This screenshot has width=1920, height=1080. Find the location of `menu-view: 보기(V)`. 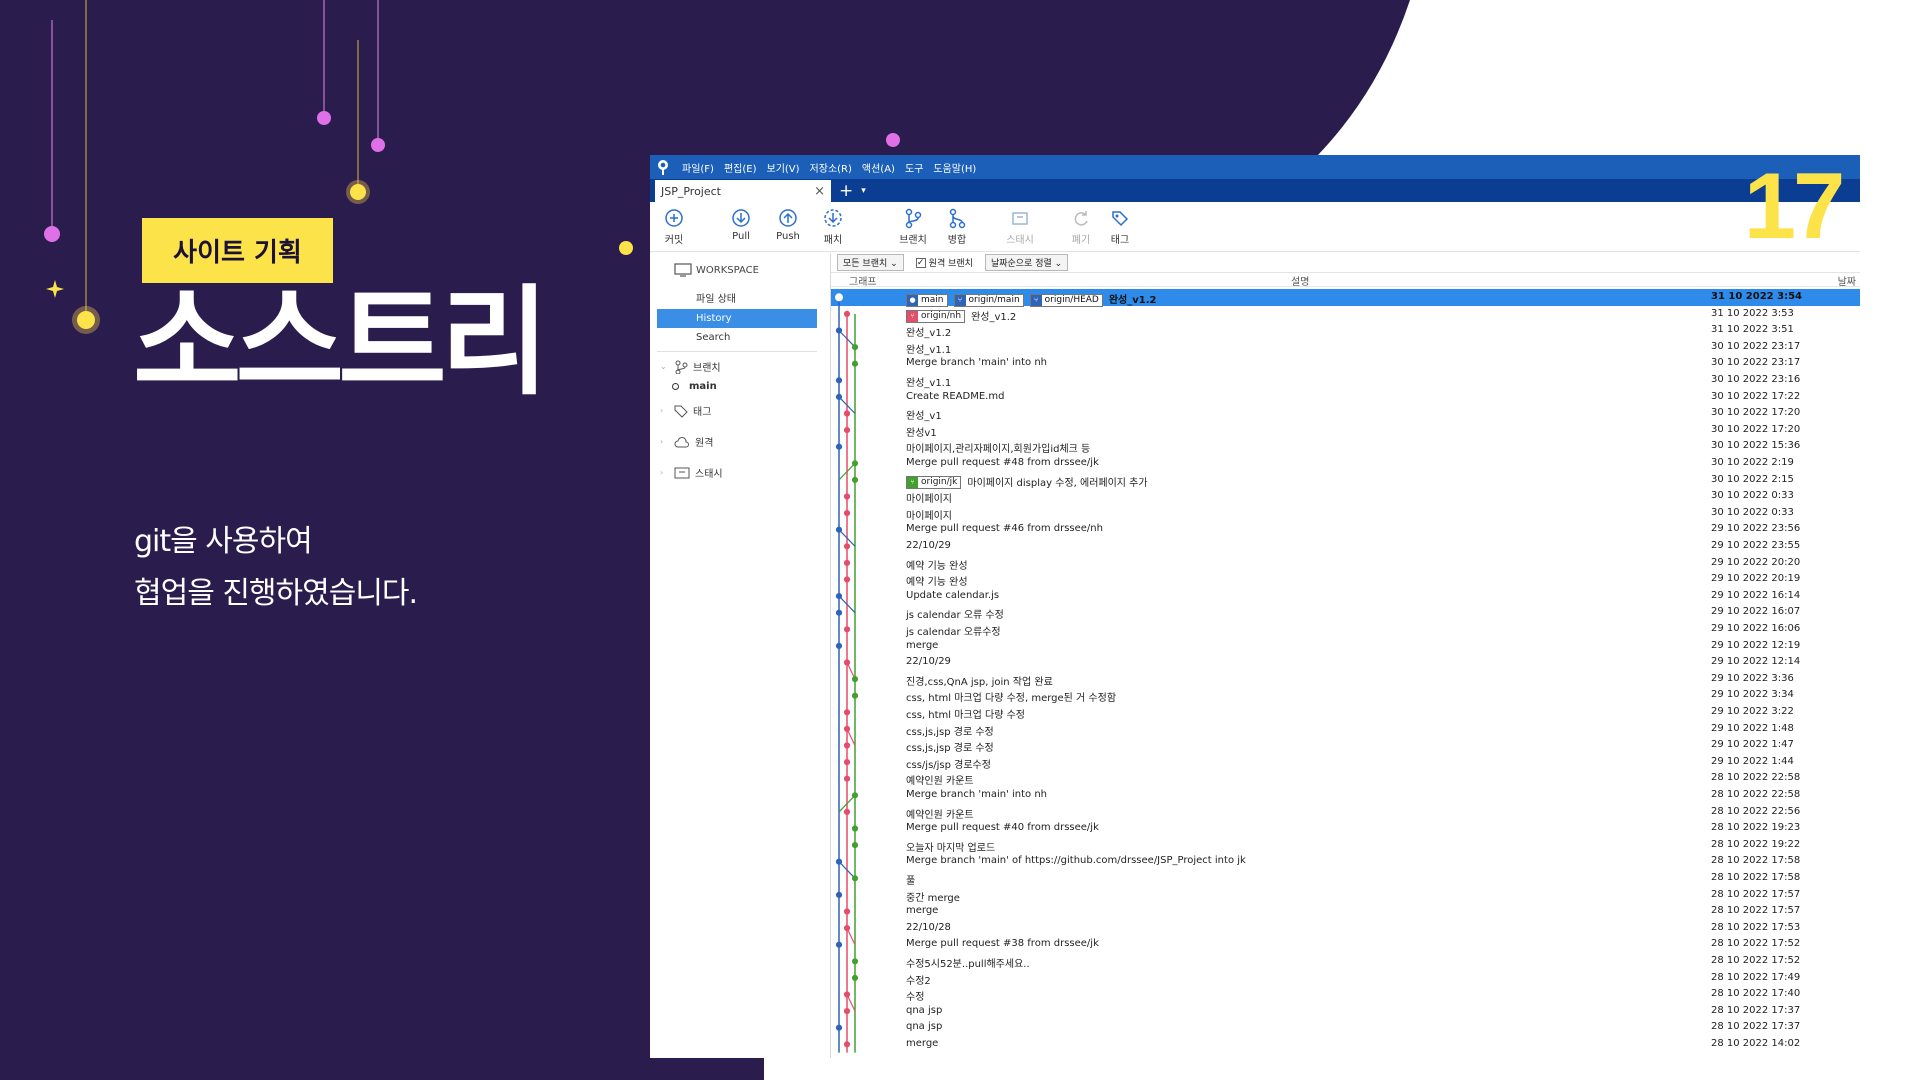

menu-view: 보기(V) is located at coordinates (783, 167).